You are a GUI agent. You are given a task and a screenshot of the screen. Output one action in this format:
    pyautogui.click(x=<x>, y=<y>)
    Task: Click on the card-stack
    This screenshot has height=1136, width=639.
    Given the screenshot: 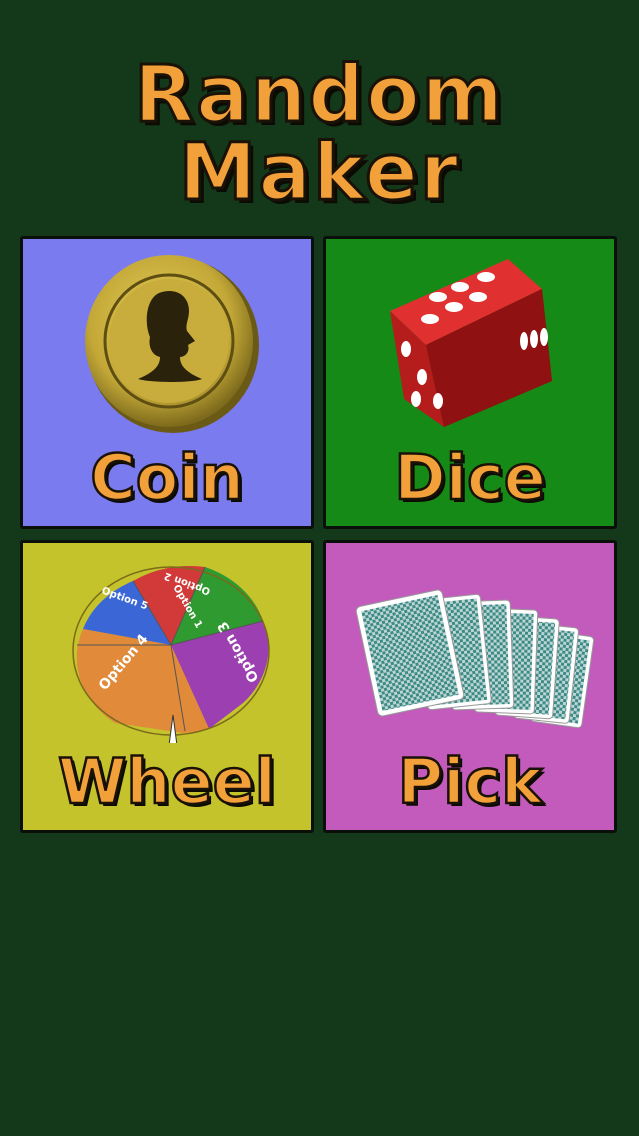 What is the action you would take?
    pyautogui.click(x=475, y=659)
    